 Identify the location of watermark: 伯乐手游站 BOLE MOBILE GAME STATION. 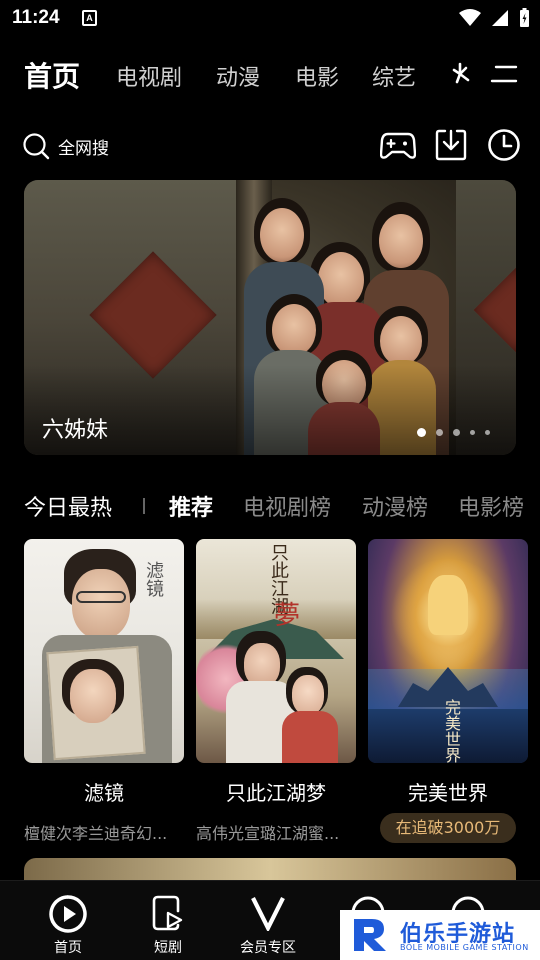
(440, 935).